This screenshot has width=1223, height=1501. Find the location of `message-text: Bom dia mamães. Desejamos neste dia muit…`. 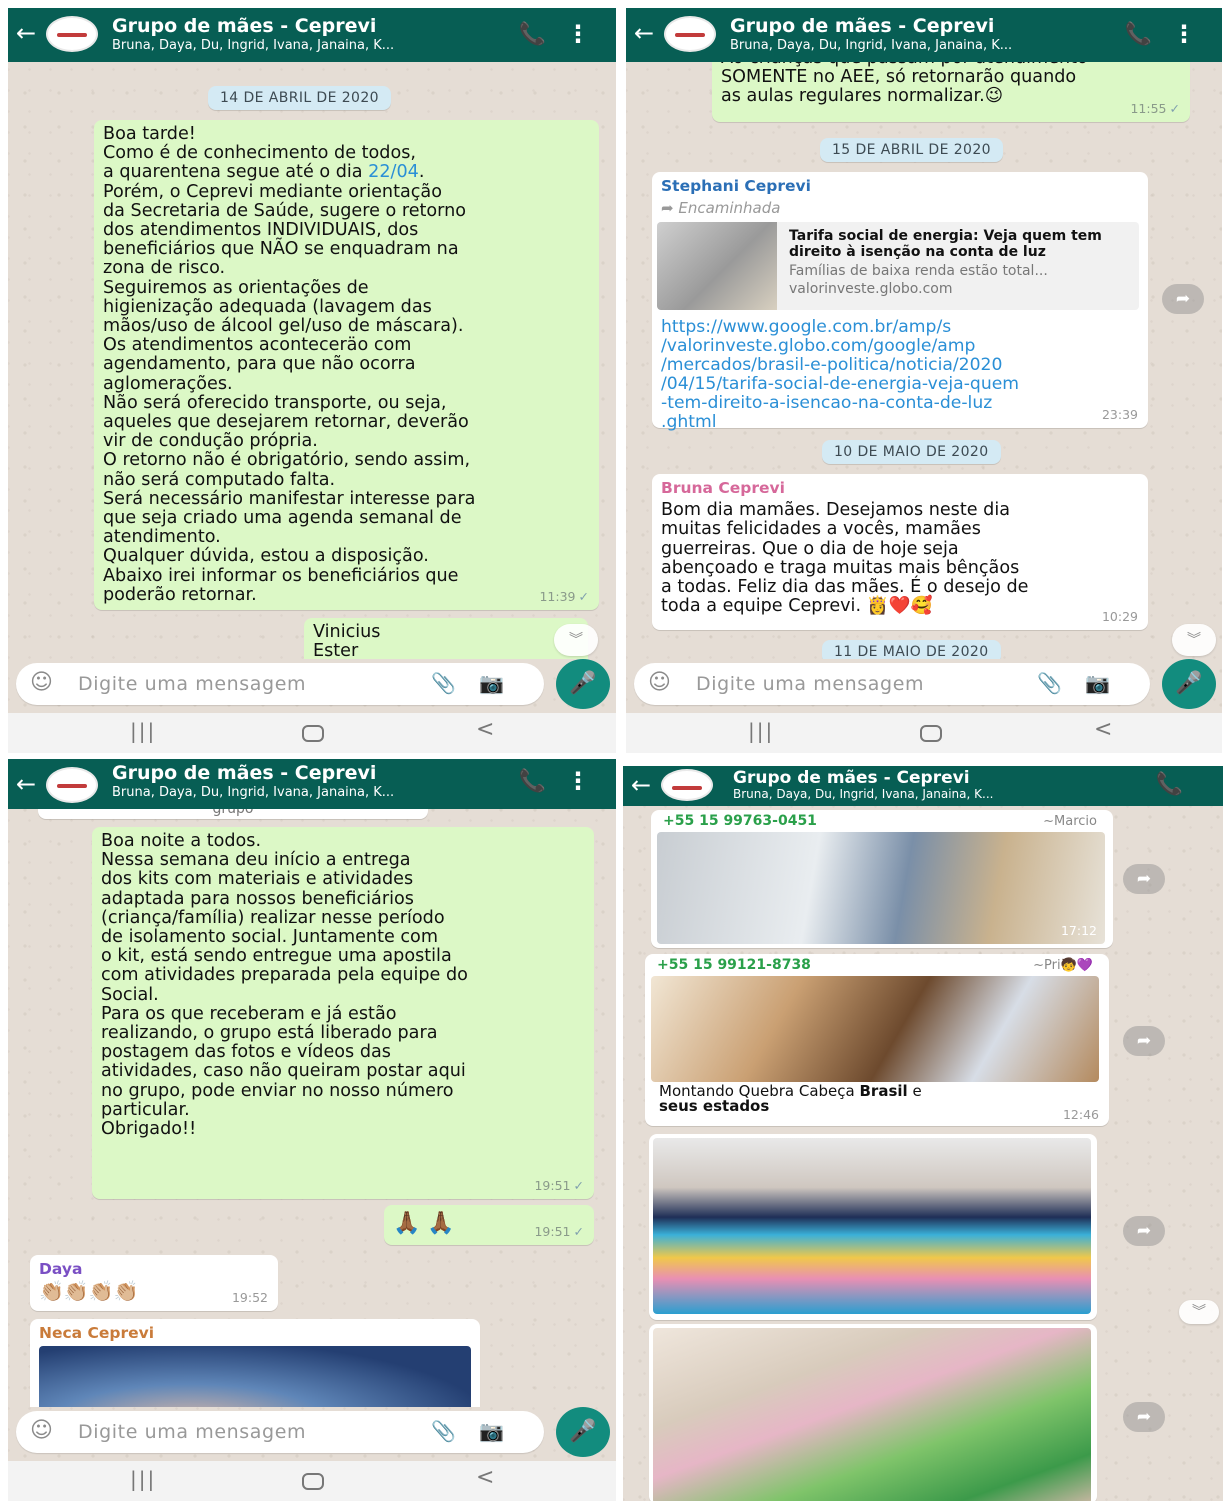

message-text: Bom dia mamães. Desejamos neste dia muit… is located at coordinates (845, 558).